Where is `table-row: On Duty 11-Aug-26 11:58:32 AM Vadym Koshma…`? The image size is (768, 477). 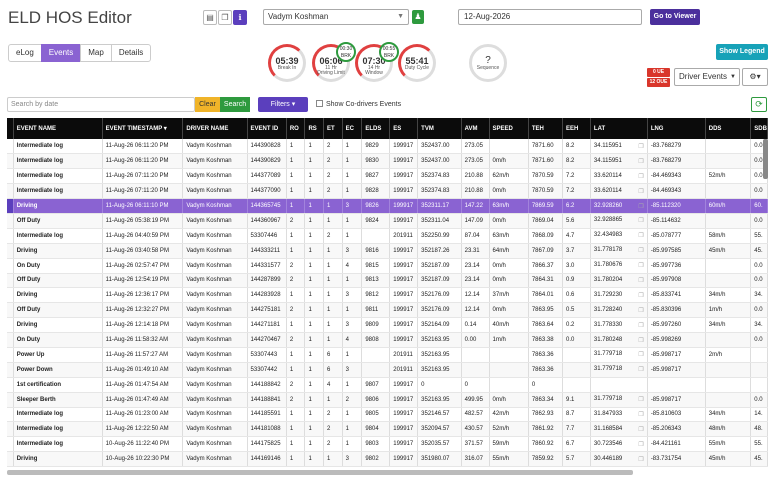
table-row: On Duty 11-Aug-26 11:58:32 AM Vadym Koshma… is located at coordinates (387, 340).